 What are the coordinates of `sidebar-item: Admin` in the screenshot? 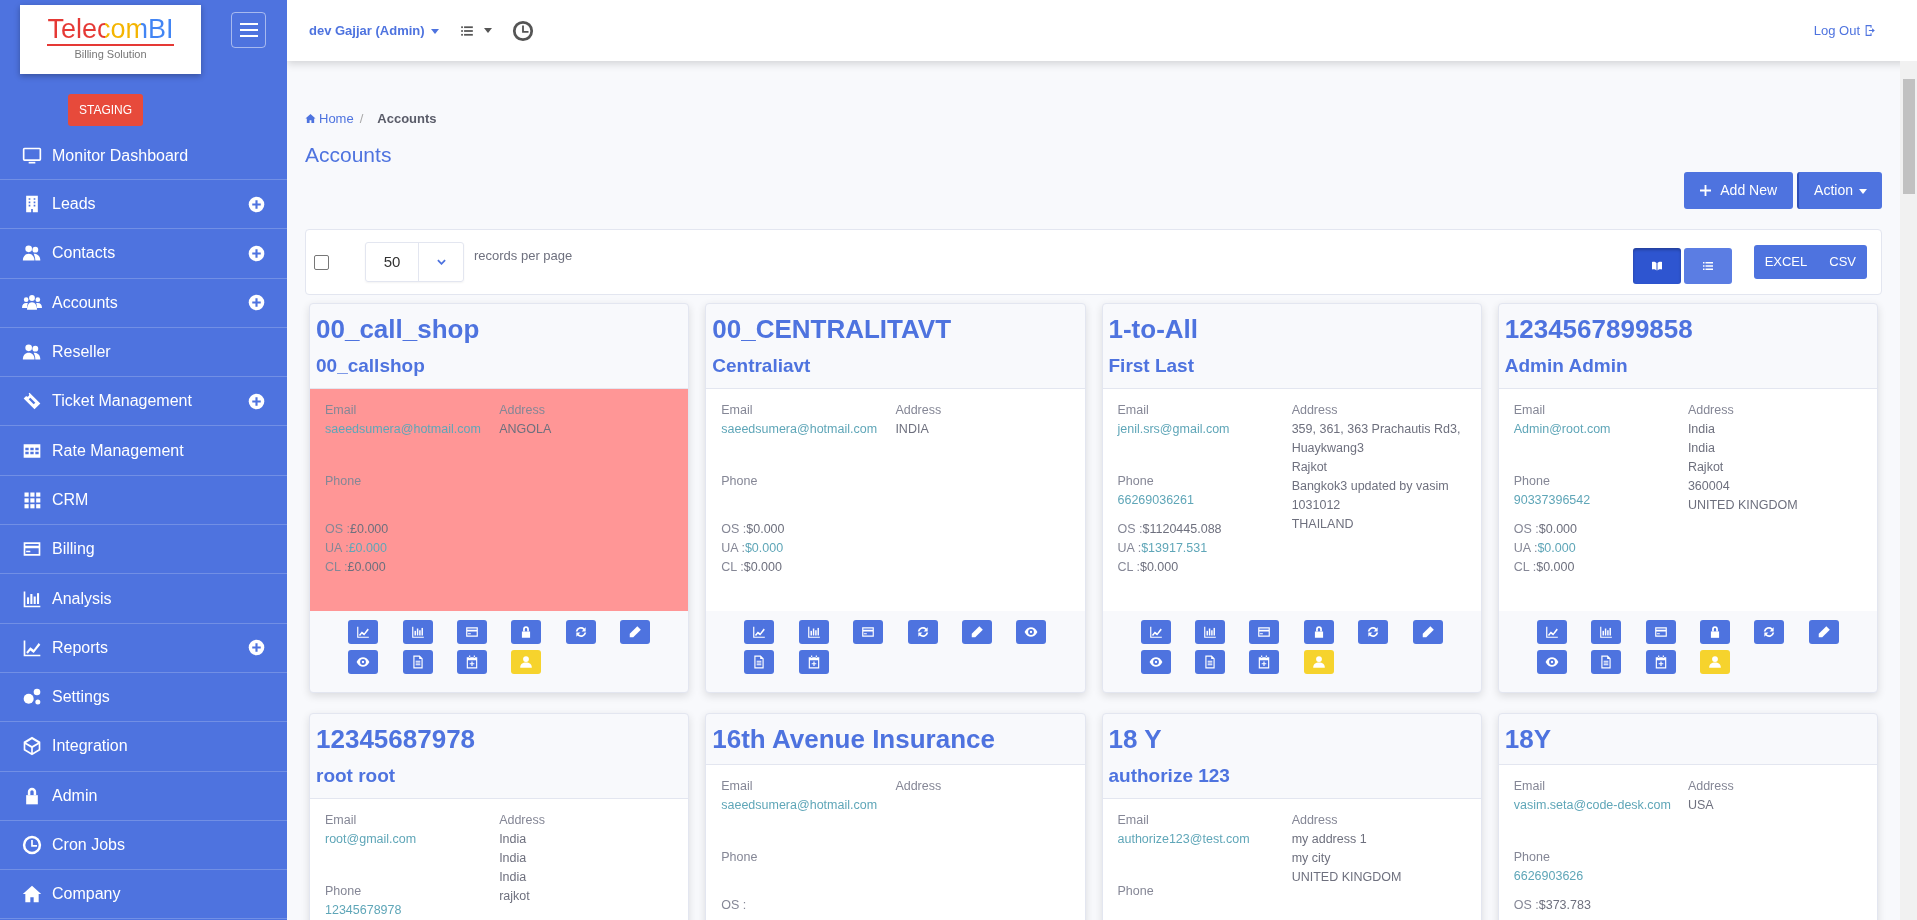 It's located at (143, 796).